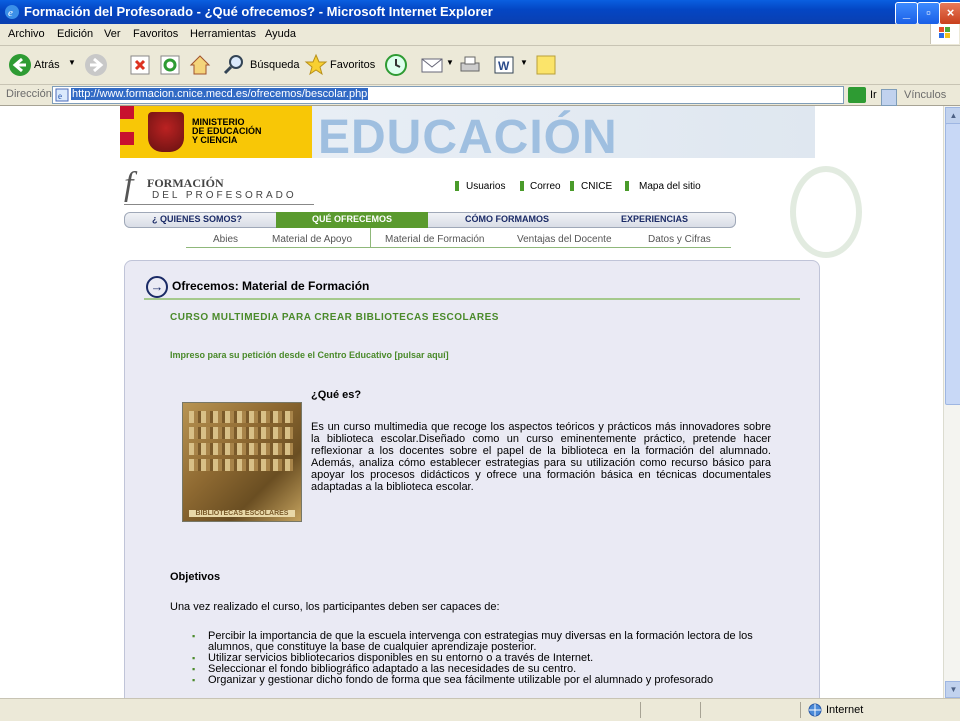  I want to click on minimize-button: _, so click(906, 13).